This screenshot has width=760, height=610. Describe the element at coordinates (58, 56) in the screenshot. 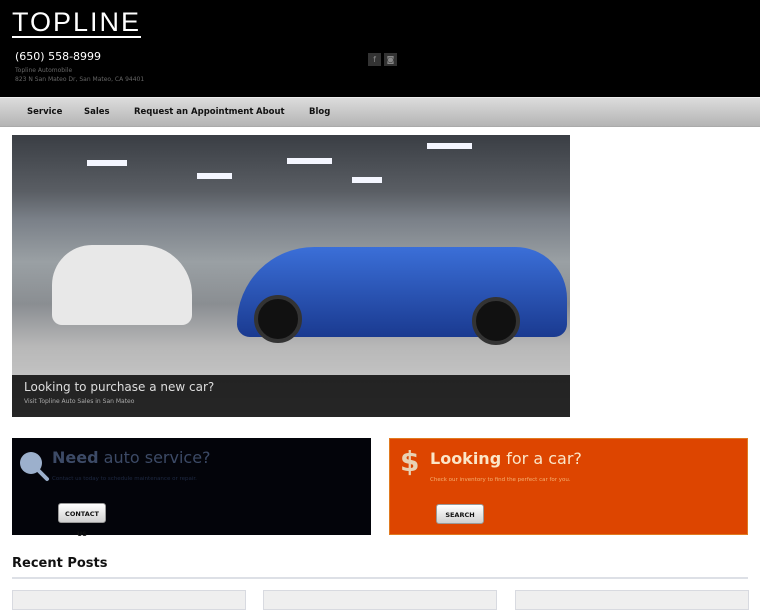

I see `phone-number: (650) 558-8999` at that location.